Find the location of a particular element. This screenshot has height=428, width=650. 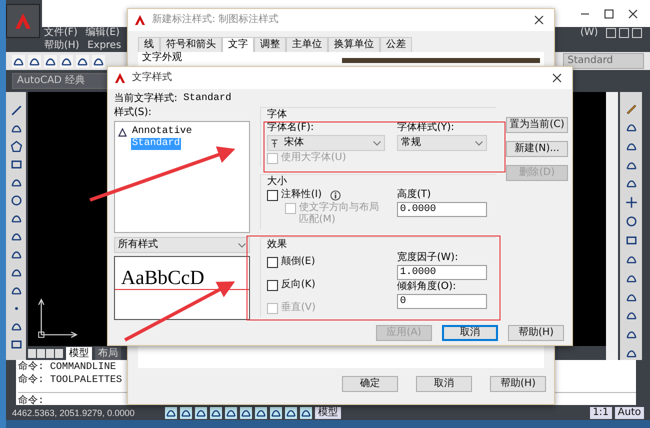

model-space-button: 模型 is located at coordinates (328, 412).